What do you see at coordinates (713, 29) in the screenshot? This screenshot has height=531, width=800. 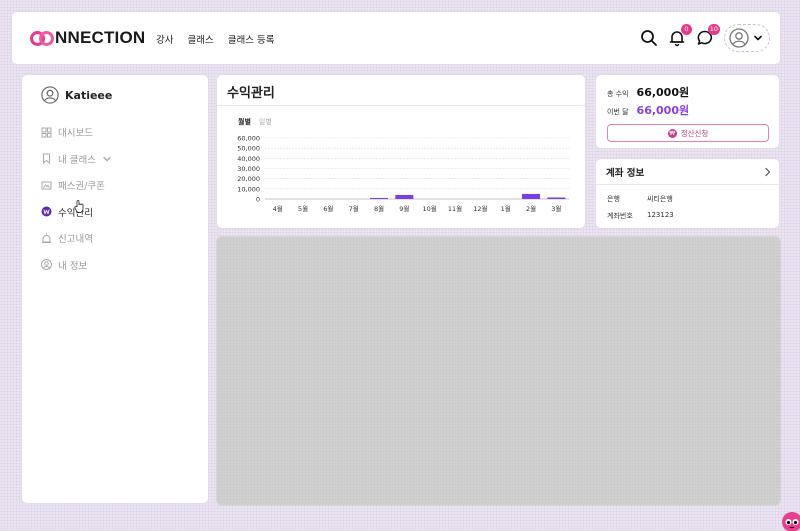 I see `message-badge: 10` at bounding box center [713, 29].